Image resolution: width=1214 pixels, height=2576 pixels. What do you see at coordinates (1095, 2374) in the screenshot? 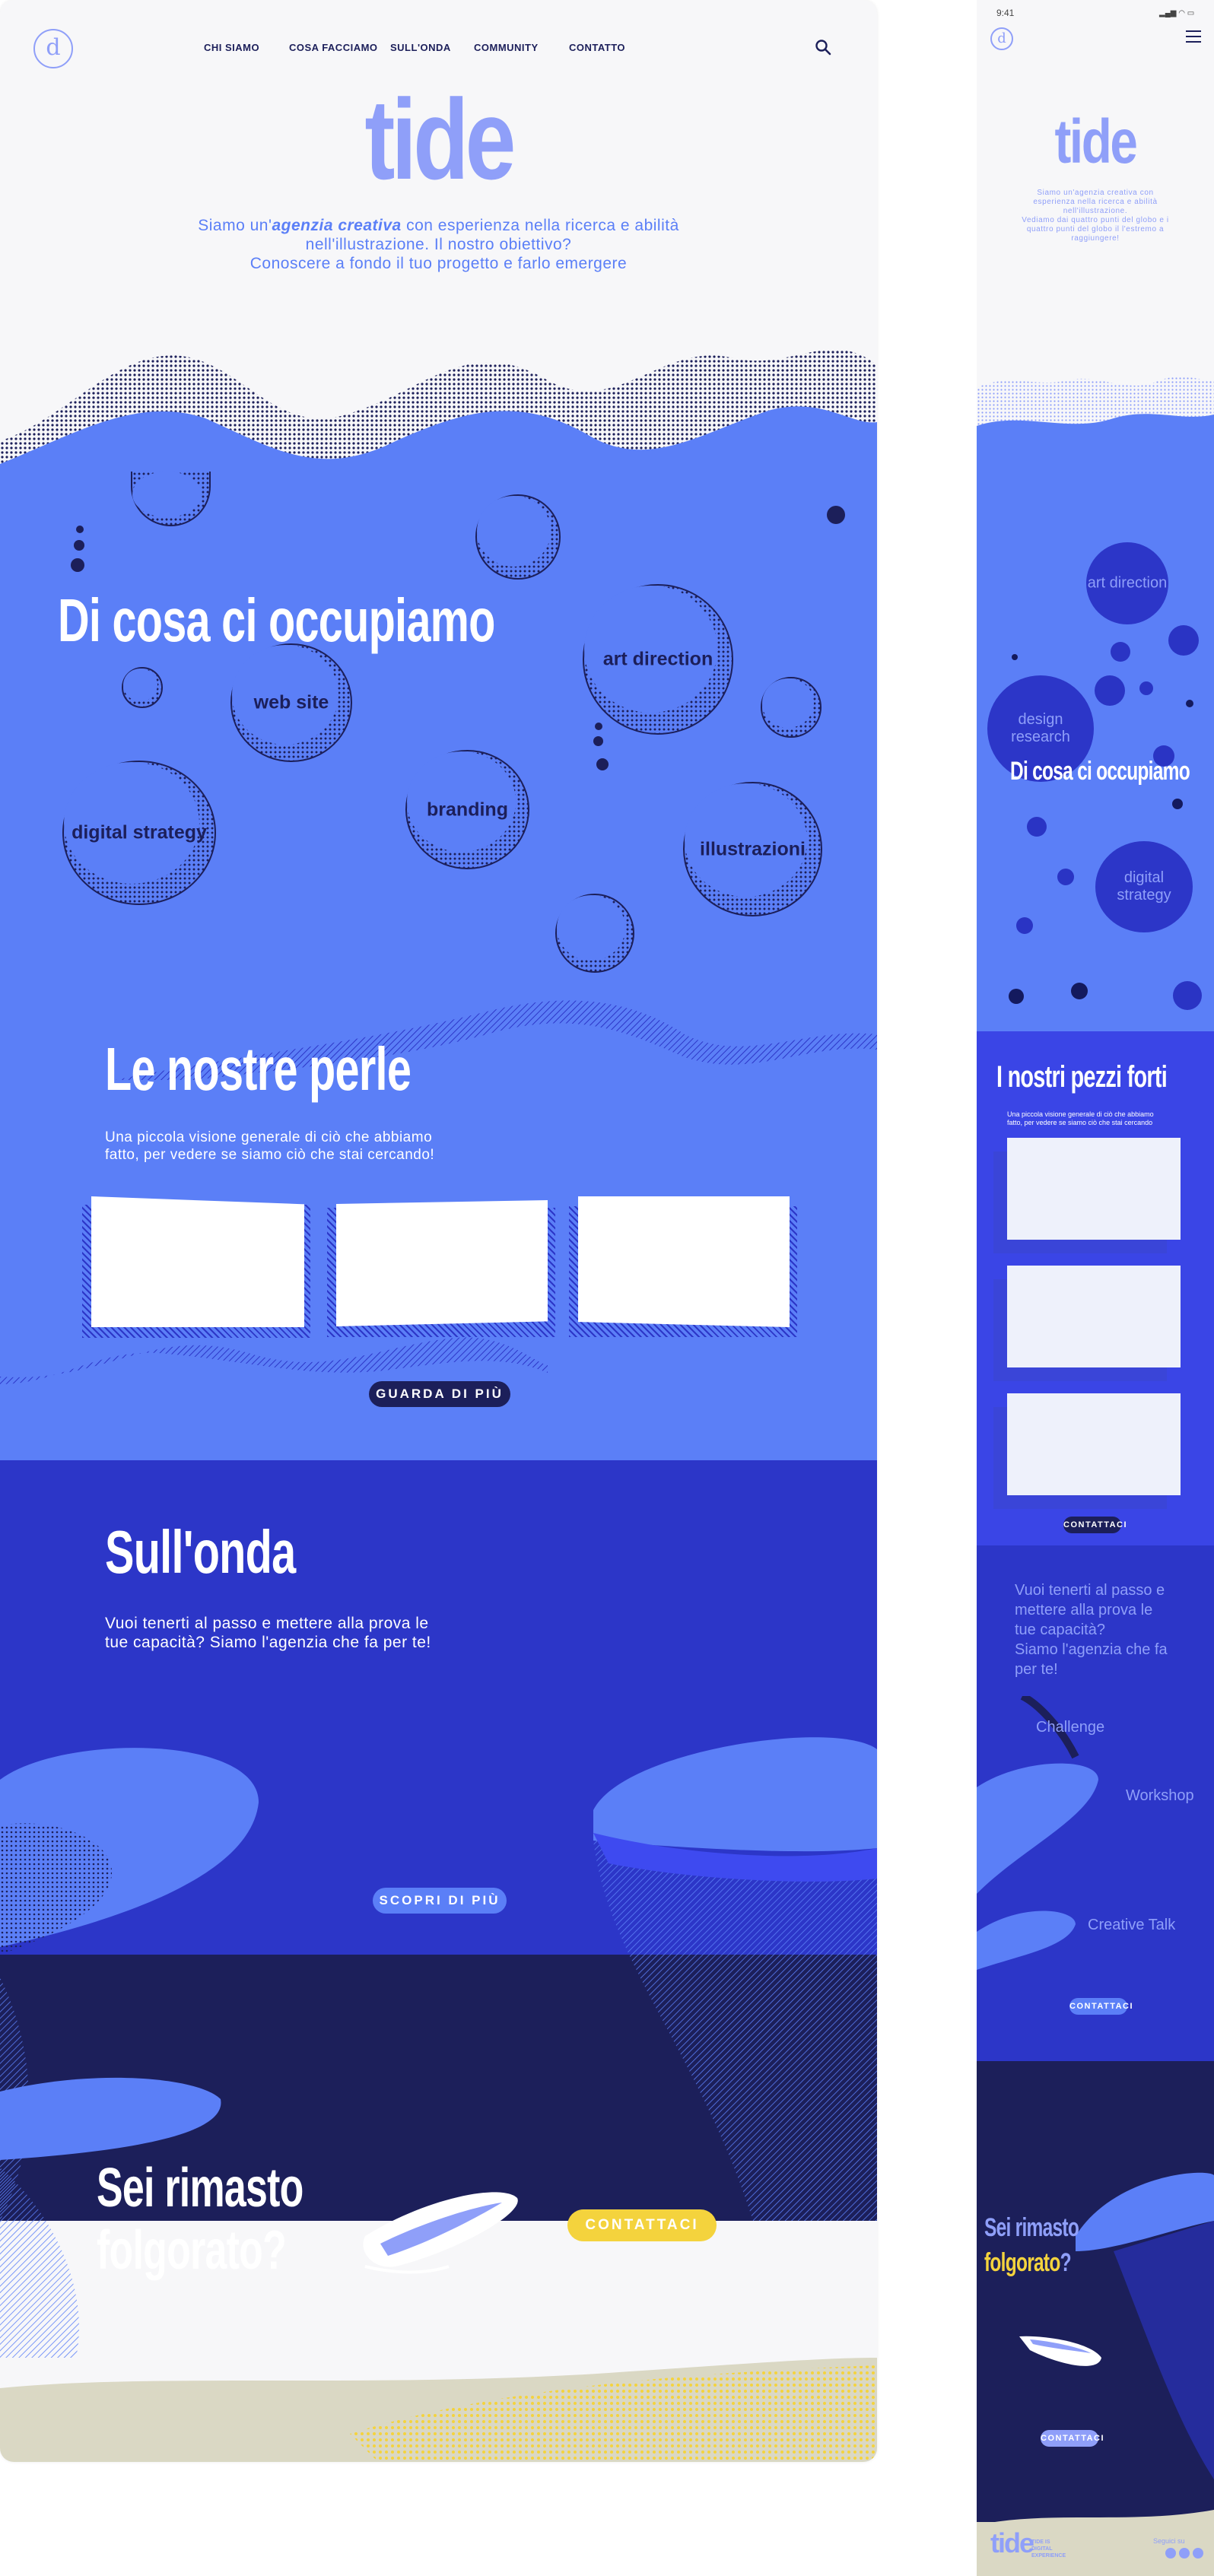
I see `mobile-cta-illustration` at bounding box center [1095, 2374].